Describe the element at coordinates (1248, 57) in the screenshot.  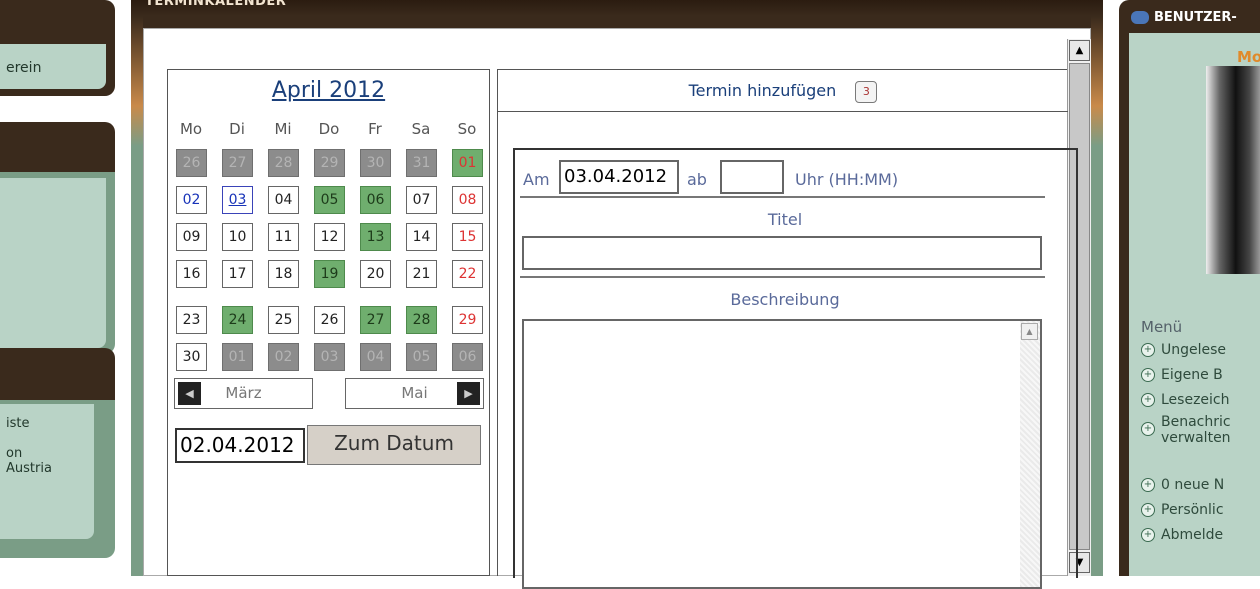
I see `user-name: Mo` at that location.